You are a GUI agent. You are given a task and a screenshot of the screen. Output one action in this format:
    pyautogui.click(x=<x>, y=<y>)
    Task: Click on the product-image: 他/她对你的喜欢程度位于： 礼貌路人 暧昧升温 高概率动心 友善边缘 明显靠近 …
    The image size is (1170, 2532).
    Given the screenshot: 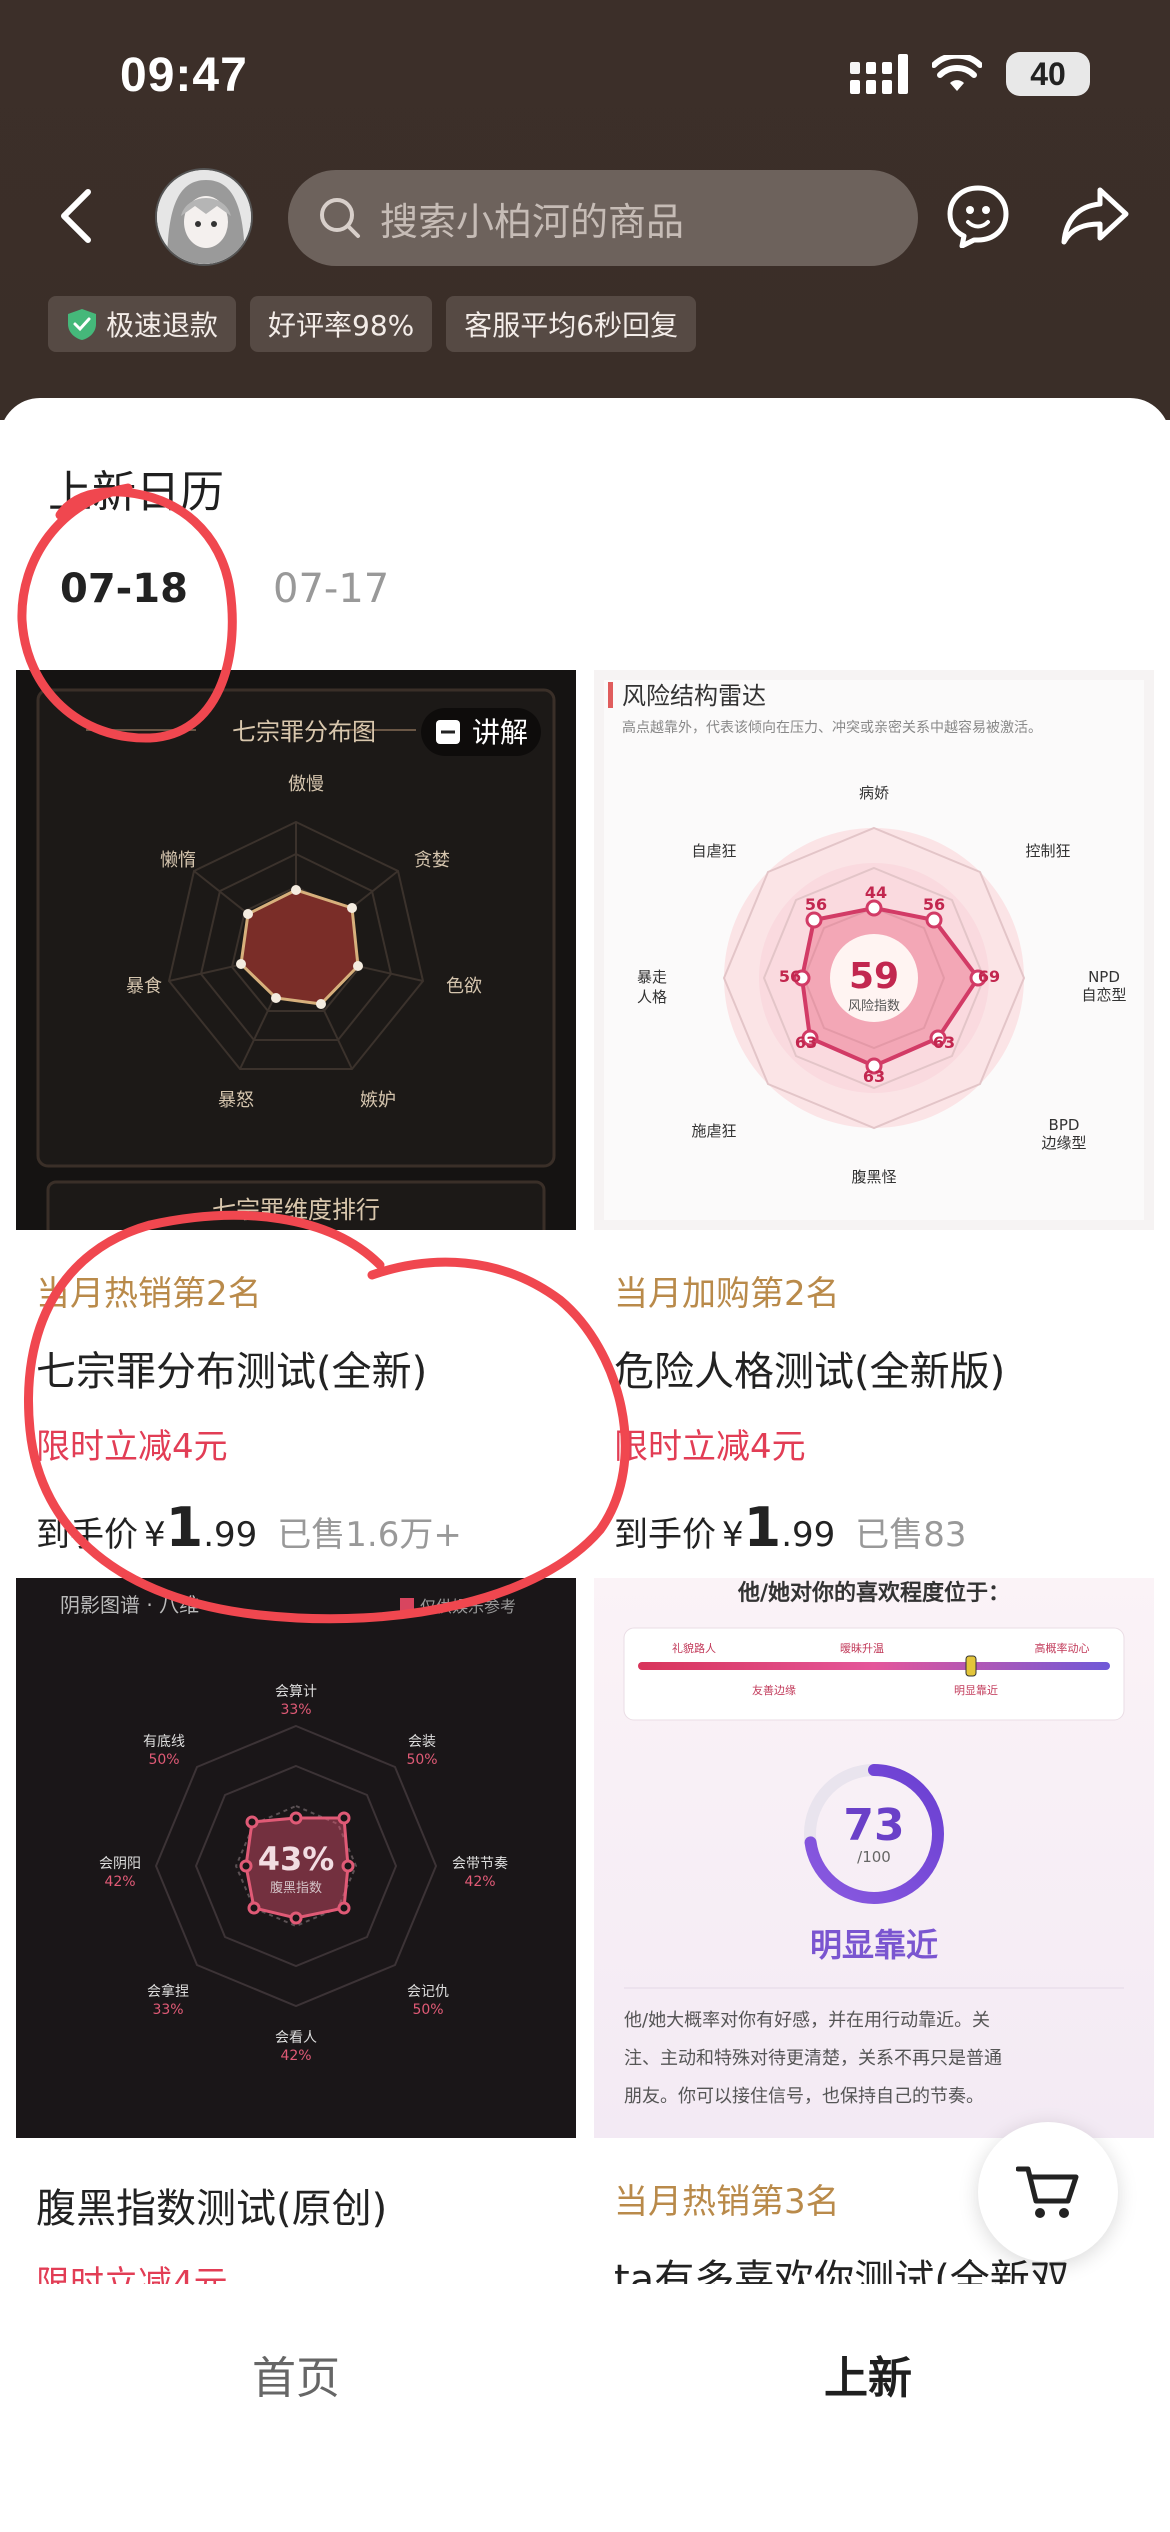 What is the action you would take?
    pyautogui.click(x=874, y=1858)
    